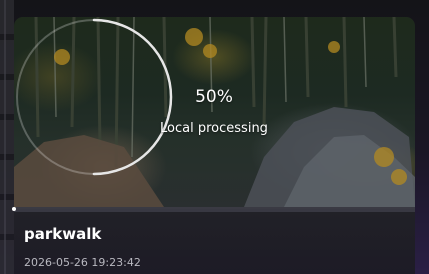  What do you see at coordinates (214, 97) in the screenshot?
I see `progress-percentage: 50%` at bounding box center [214, 97].